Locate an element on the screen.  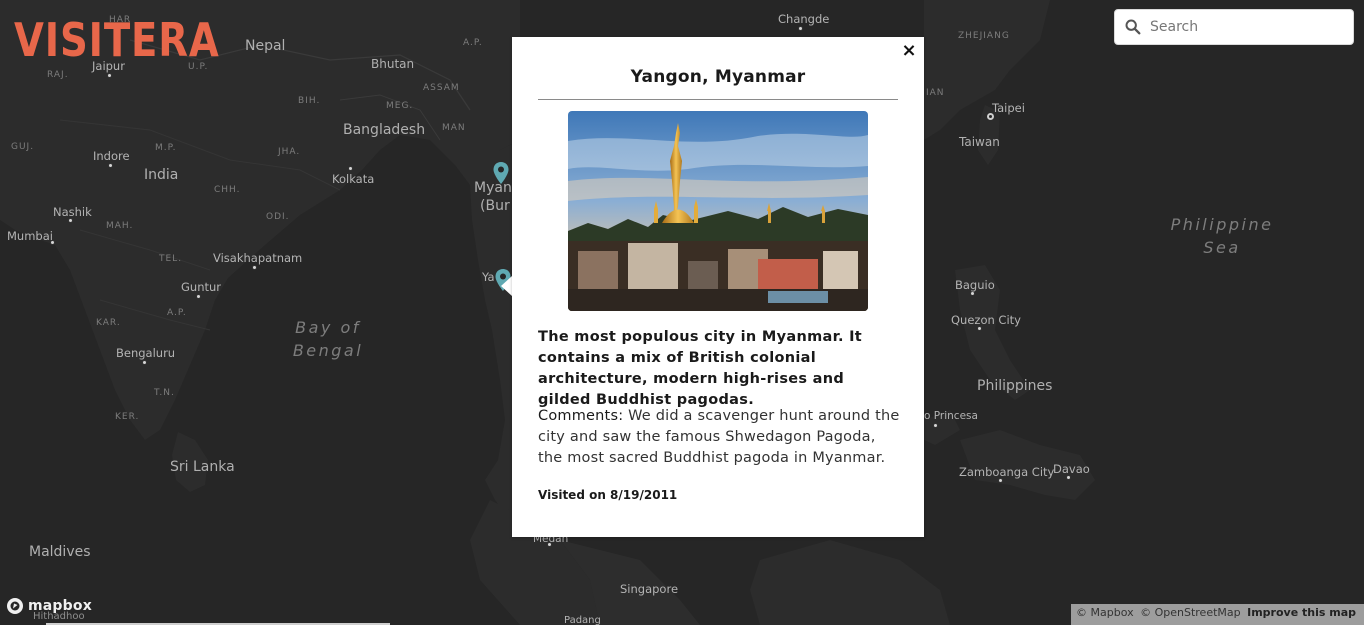
mapbox-attribution-link: © Mapbox is located at coordinates (1105, 612).